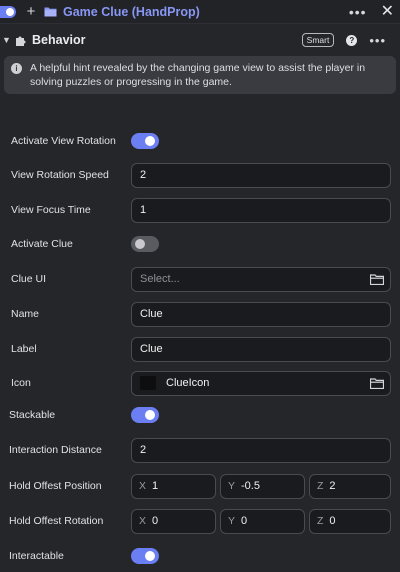 The height and width of the screenshot is (572, 400). I want to click on close-icon: ✕, so click(387, 11).